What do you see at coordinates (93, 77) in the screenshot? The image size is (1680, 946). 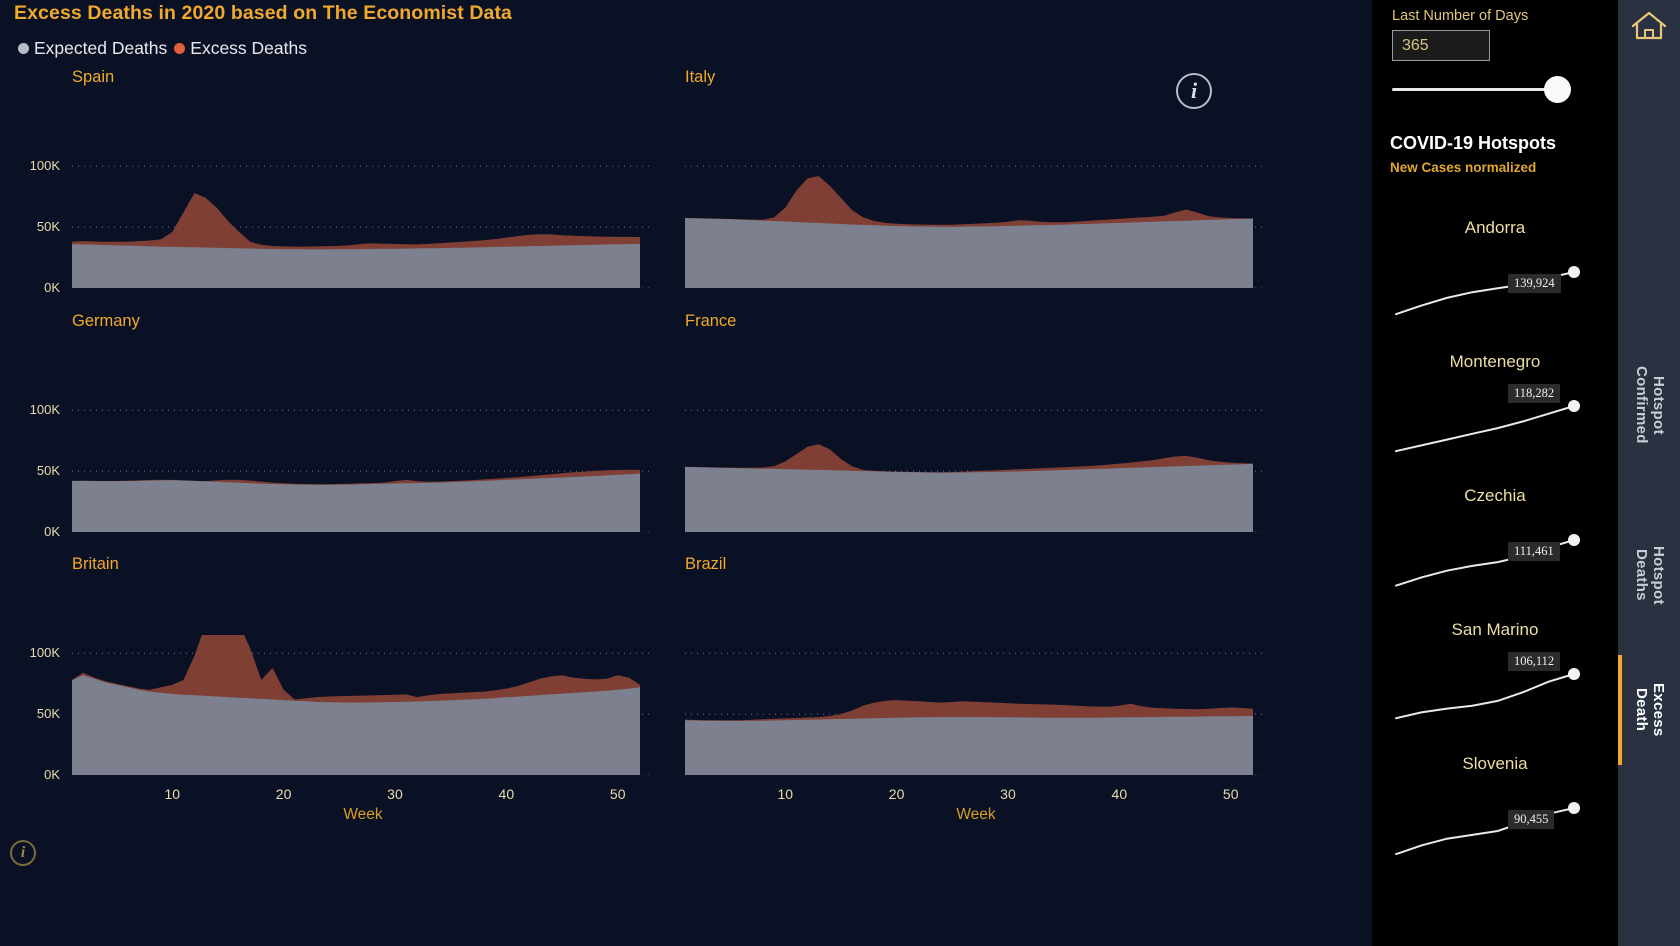 I see `chart-panel-title: Spain` at bounding box center [93, 77].